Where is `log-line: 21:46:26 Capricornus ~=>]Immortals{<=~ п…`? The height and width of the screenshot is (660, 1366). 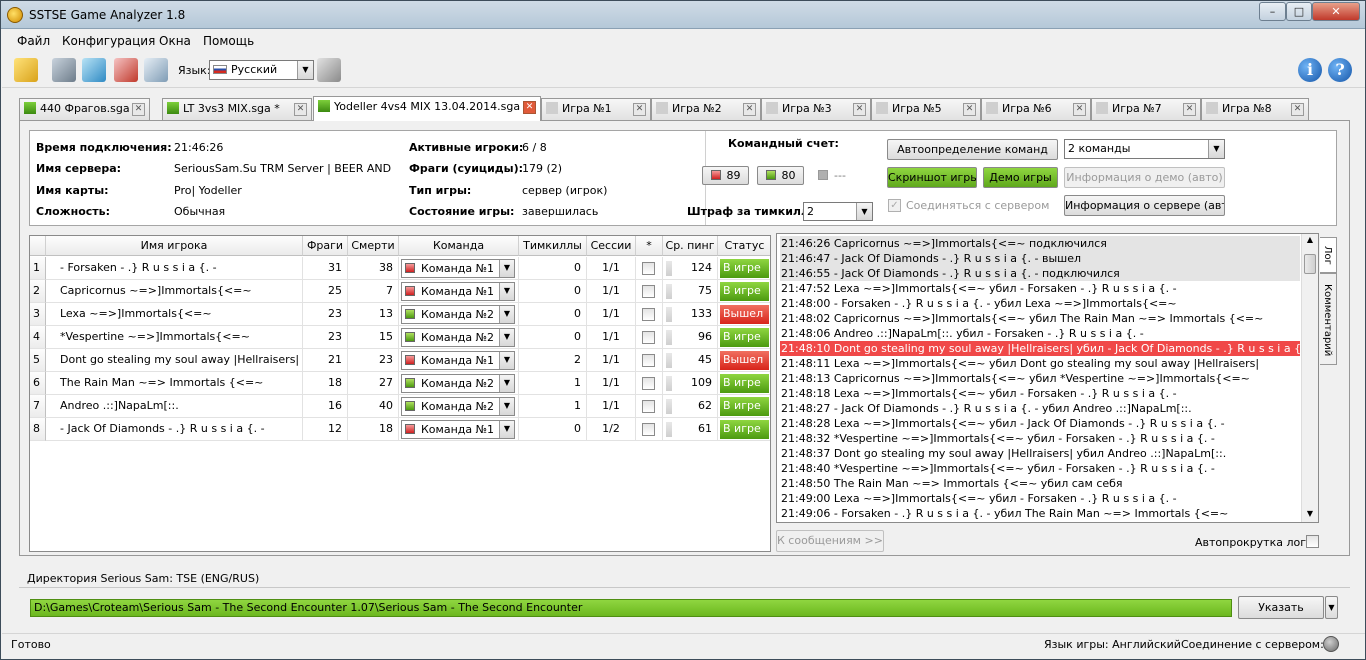 log-line: 21:46:26 Capricornus ~=>]Immortals{<=~ п… is located at coordinates (1040, 243).